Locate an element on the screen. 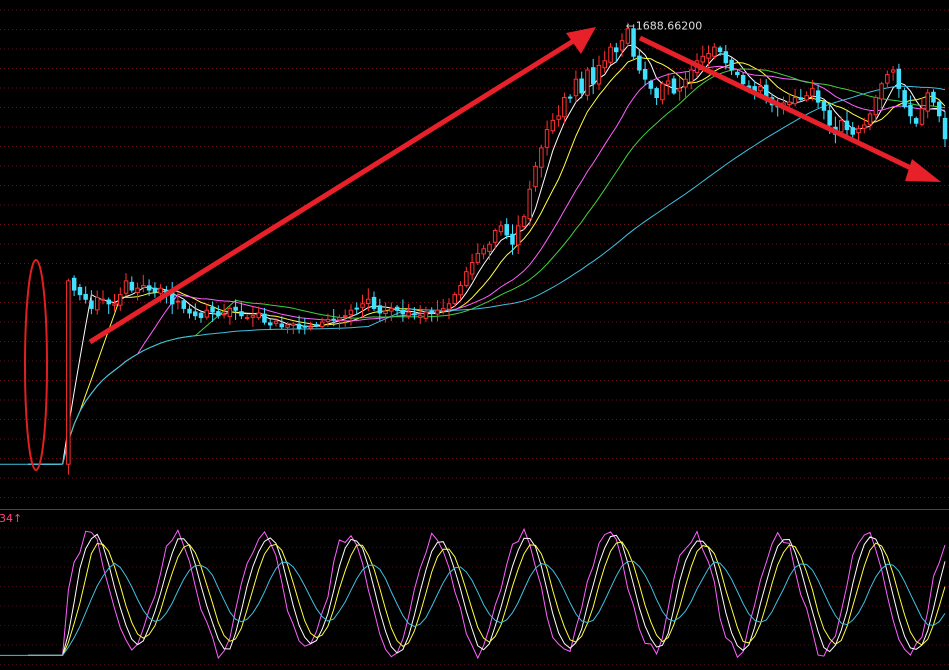 The height and width of the screenshot is (670, 949). peak-annotation: ← 1688.66200 is located at coordinates (664, 25).